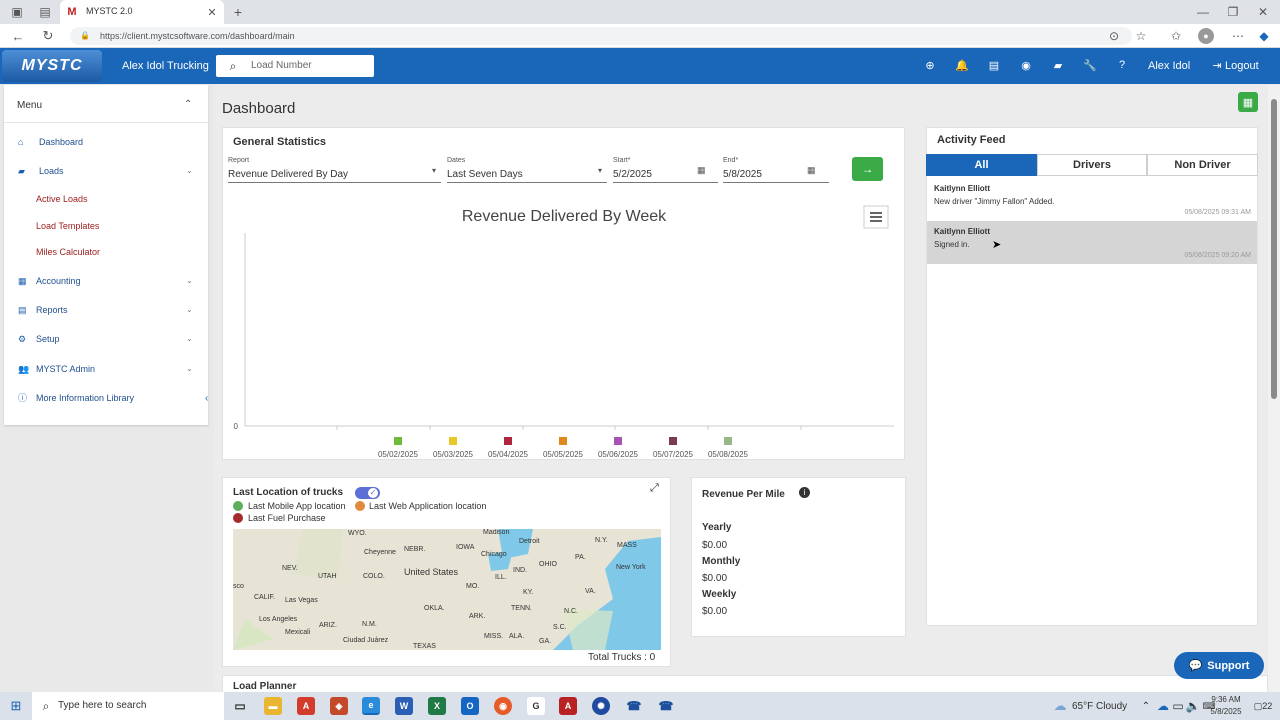  Describe the element at coordinates (1248, 102) in the screenshot. I see `spreadsheet-icon: ▦` at that location.